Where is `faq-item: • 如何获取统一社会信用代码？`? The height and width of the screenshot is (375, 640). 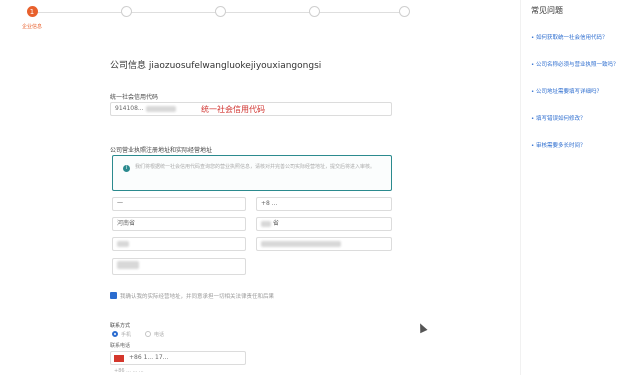 faq-item: • 如何获取统一社会信用代码？ is located at coordinates (569, 37).